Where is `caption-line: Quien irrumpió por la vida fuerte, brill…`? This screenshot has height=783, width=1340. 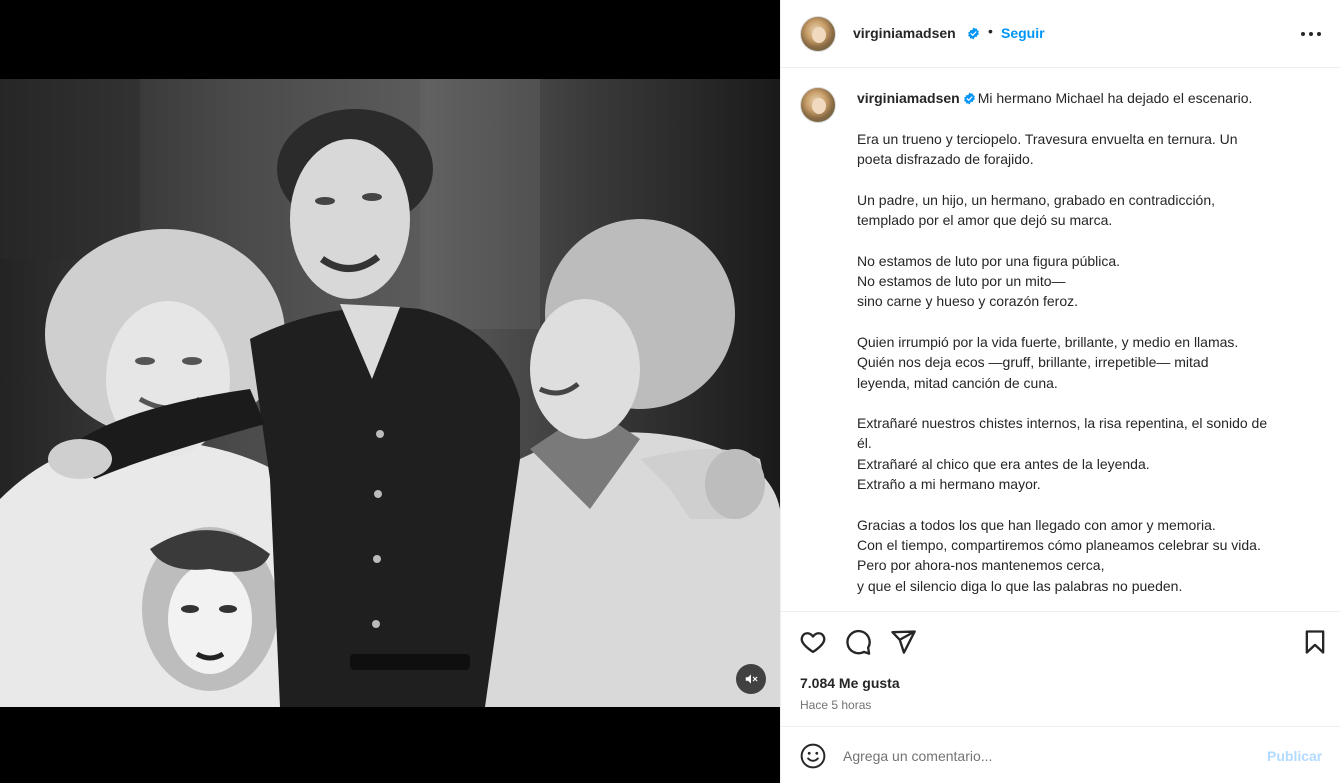
caption-line: Quien irrumpió por la vida fuerte, brill… is located at coordinates (1048, 341).